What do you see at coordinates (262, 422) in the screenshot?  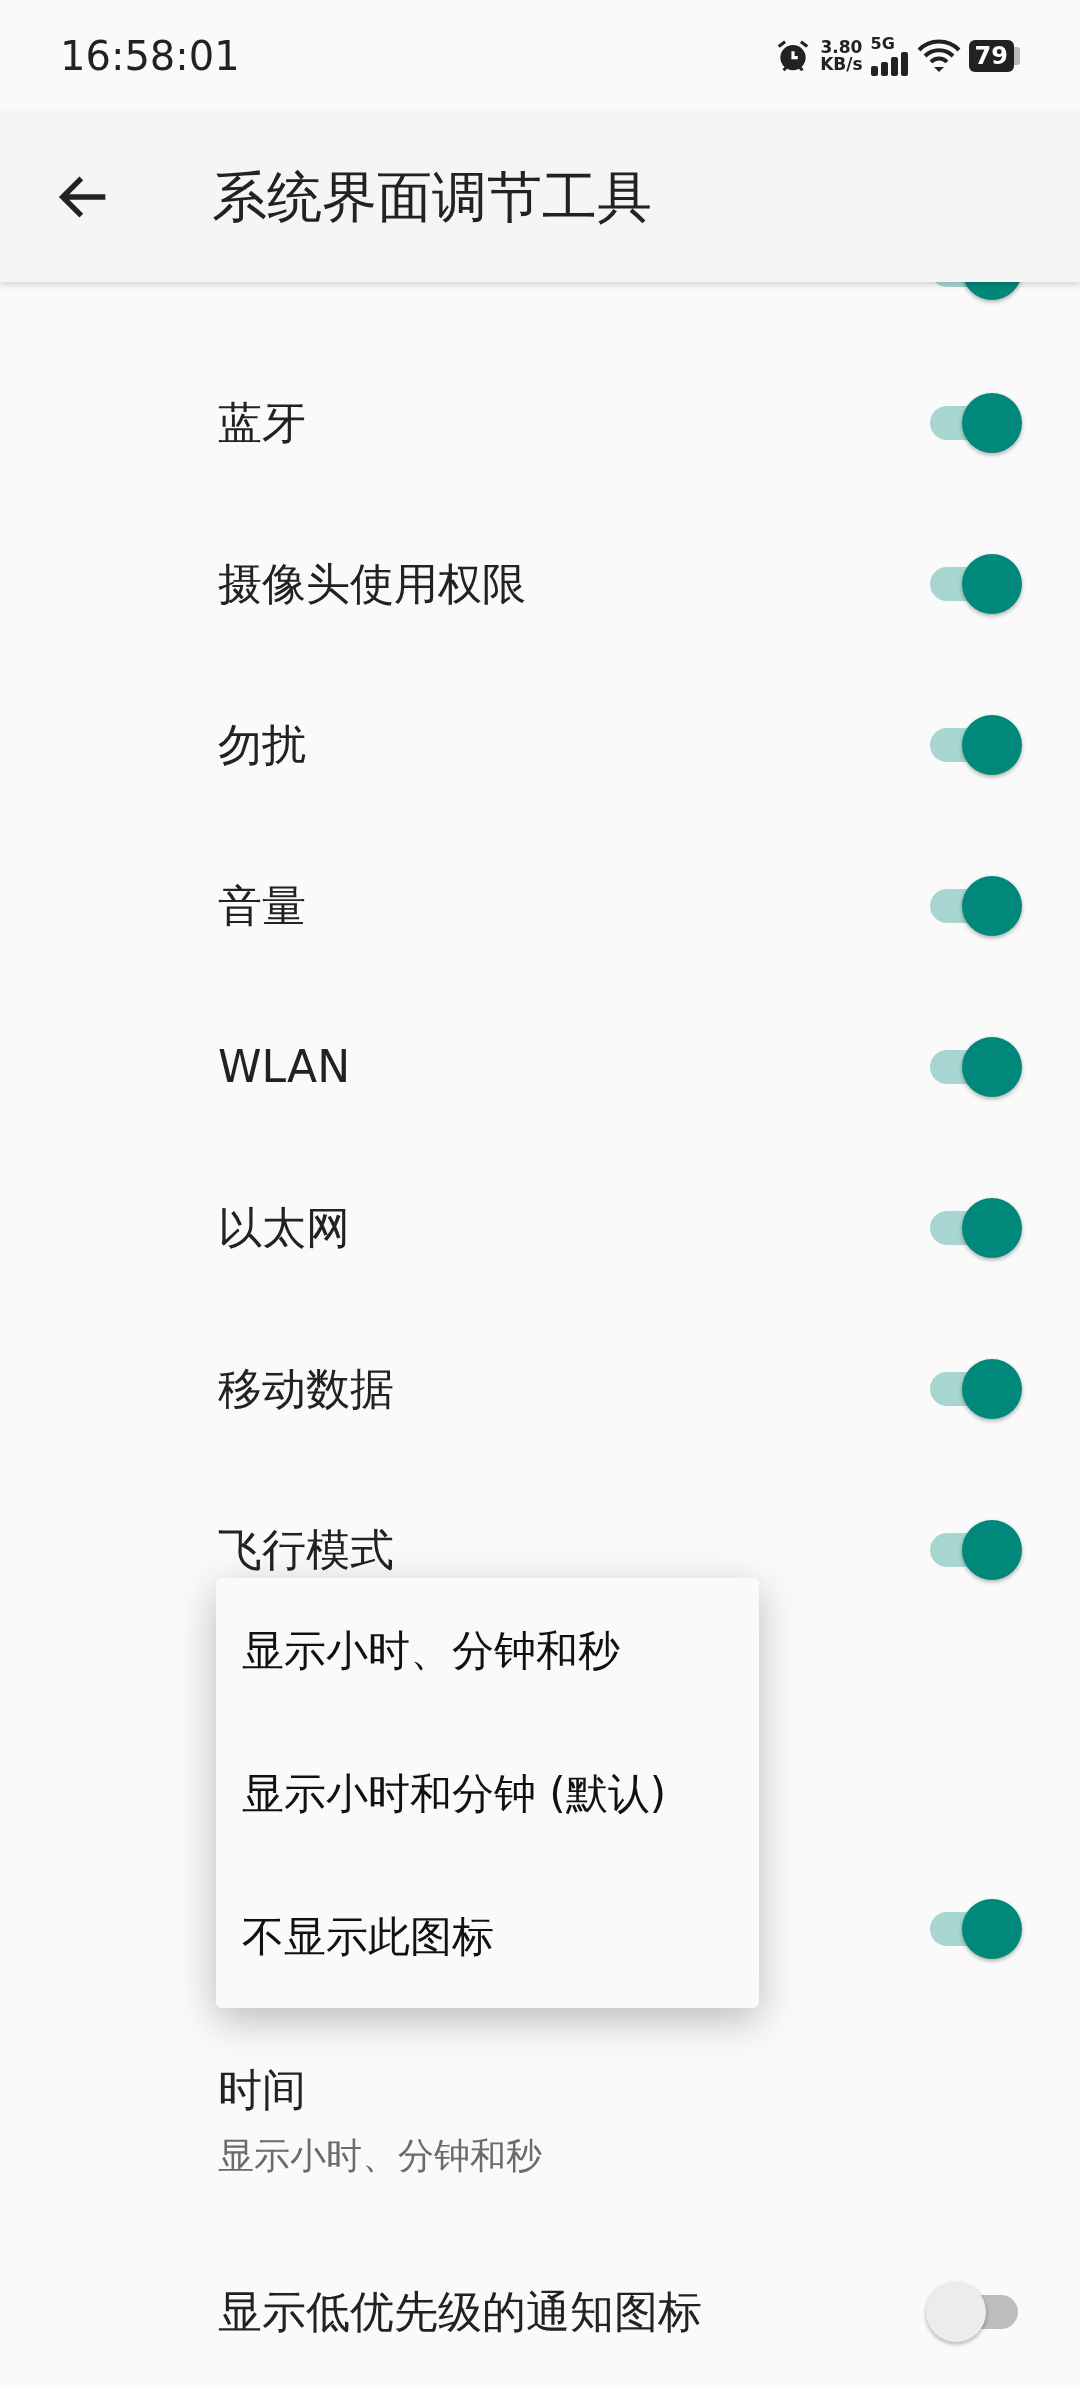 I see `setting-label: 蓝牙` at bounding box center [262, 422].